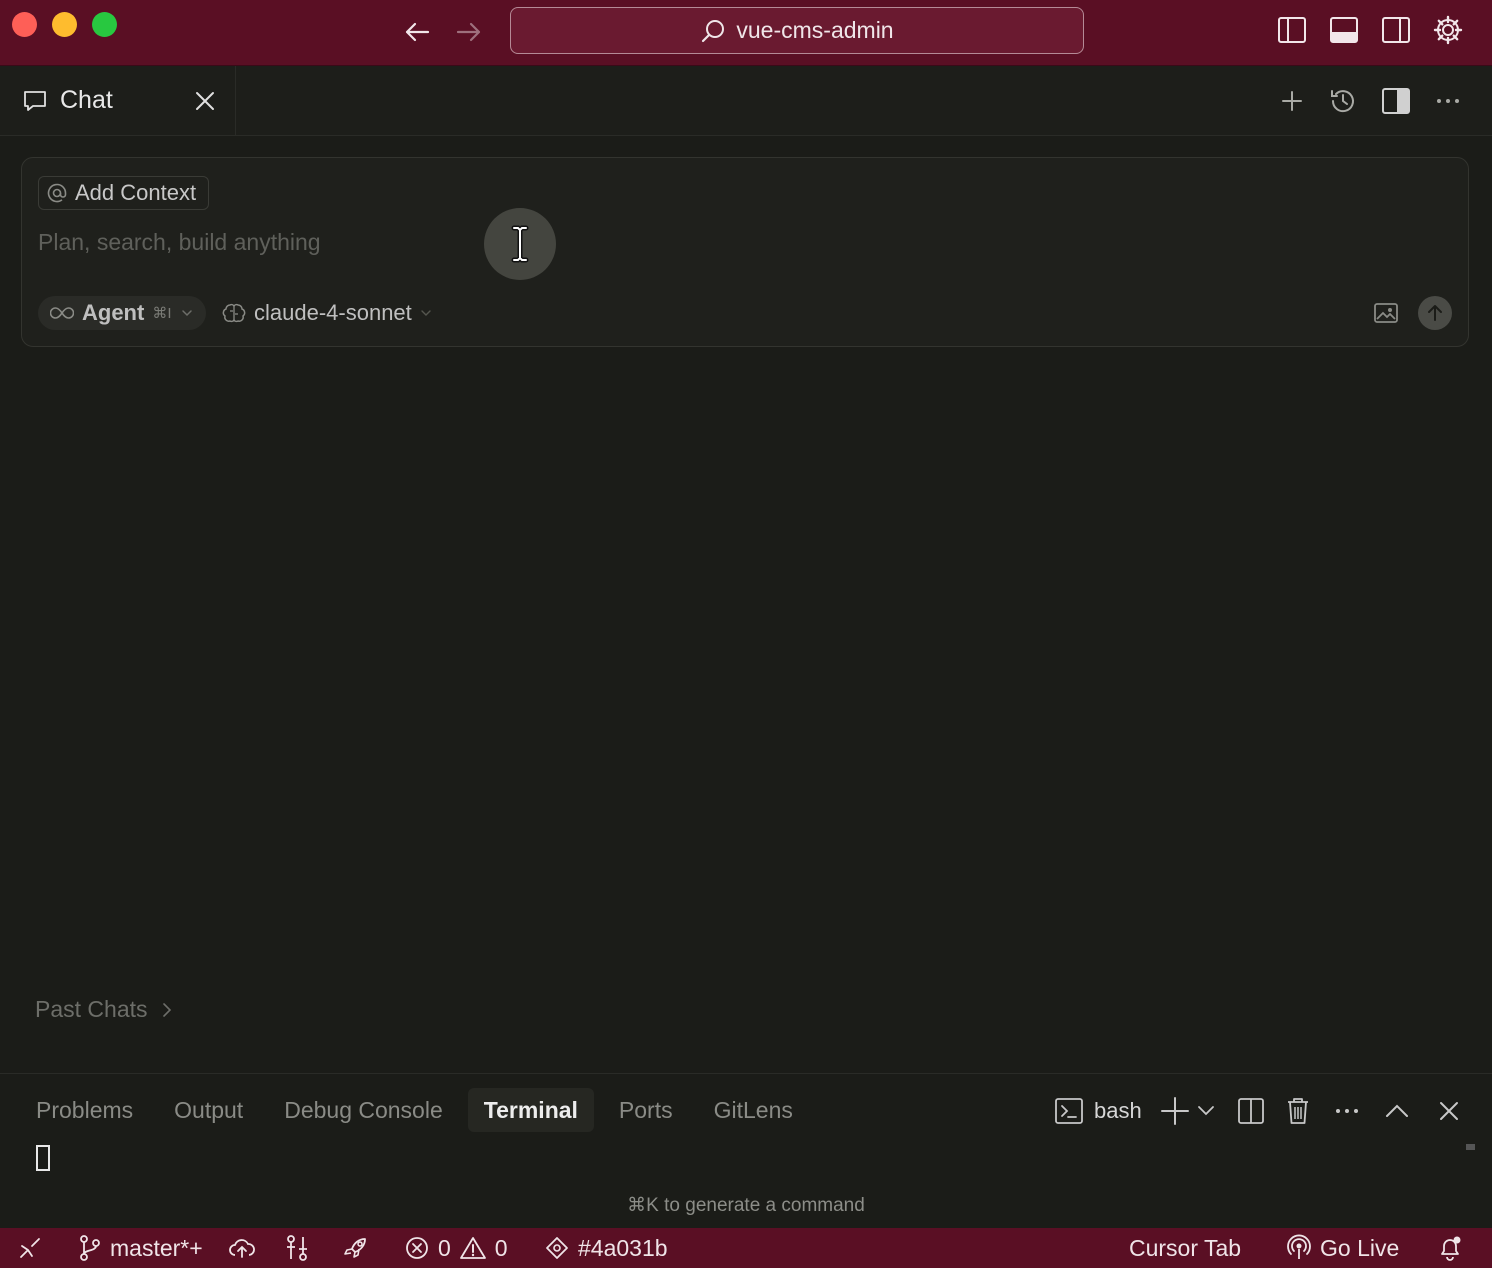 The height and width of the screenshot is (1268, 1492). What do you see at coordinates (1185, 1248) in the screenshot?
I see `cursor-tab-status: Cursor Tab` at bounding box center [1185, 1248].